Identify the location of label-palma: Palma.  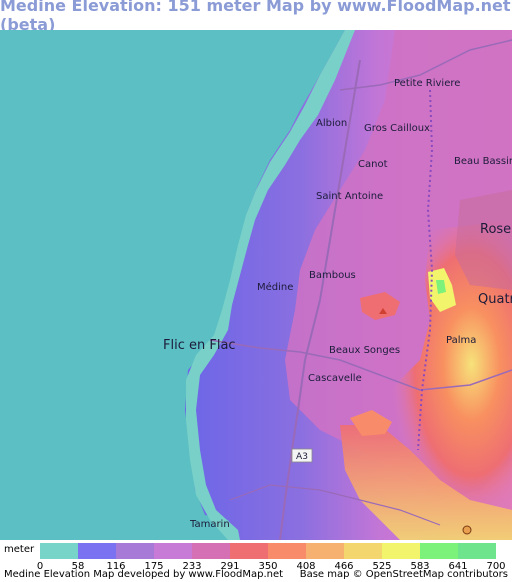
(461, 340).